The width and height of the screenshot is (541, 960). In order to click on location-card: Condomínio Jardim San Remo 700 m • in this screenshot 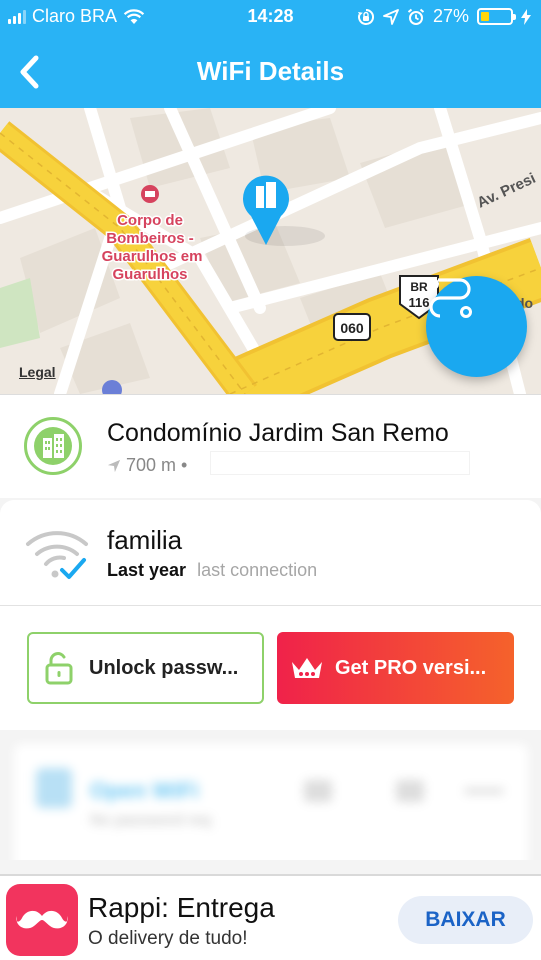, I will do `click(270, 446)`.